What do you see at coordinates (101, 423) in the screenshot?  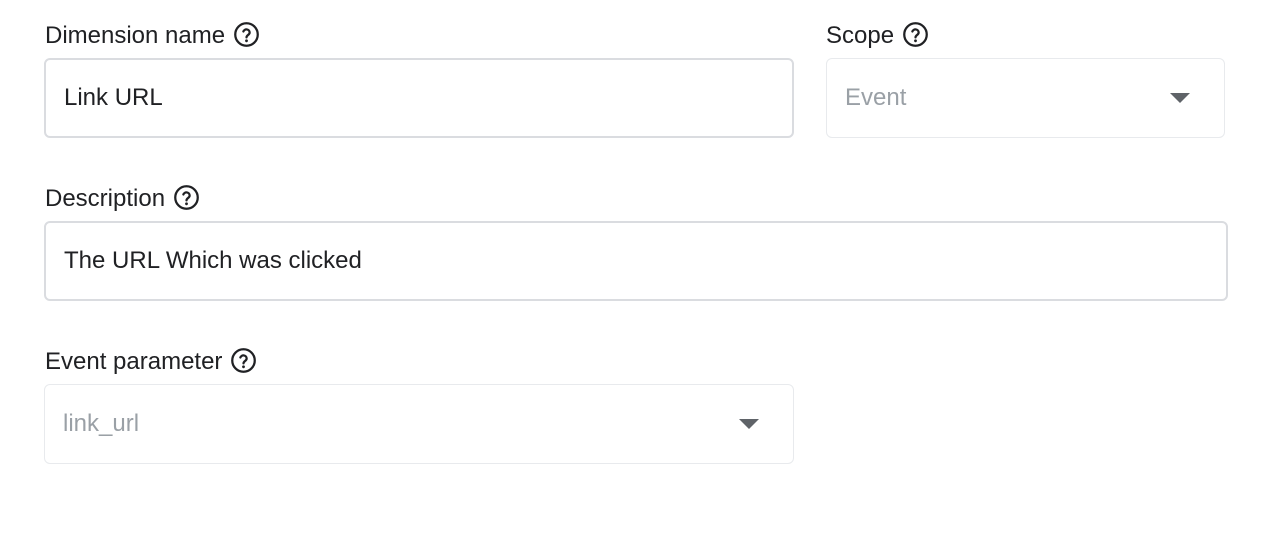 I see `event-parameter-selected-value: link_url` at bounding box center [101, 423].